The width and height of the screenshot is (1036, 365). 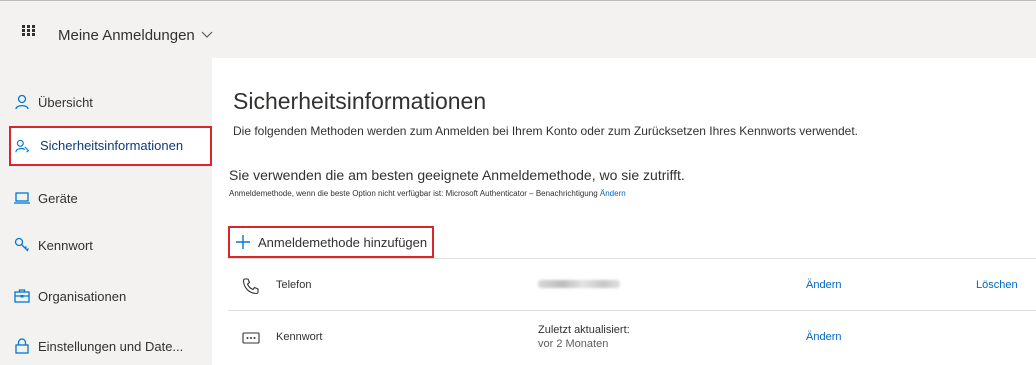 I want to click on sidebar-item-overview: Übersicht, so click(x=106, y=102).